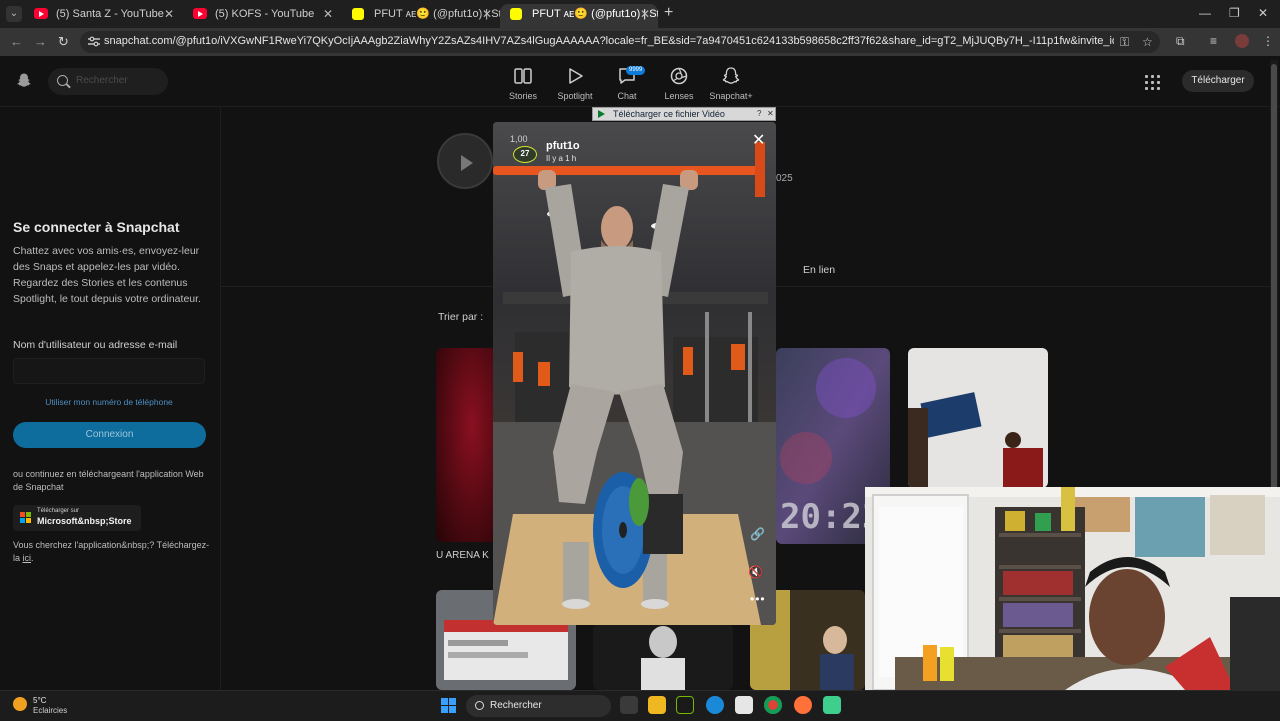  What do you see at coordinates (579, 16) in the screenshot?
I see `browser-tab-active: PFUT ᴀᴇ🙂 (@pfut1o) | Stories... ✕` at bounding box center [579, 16].